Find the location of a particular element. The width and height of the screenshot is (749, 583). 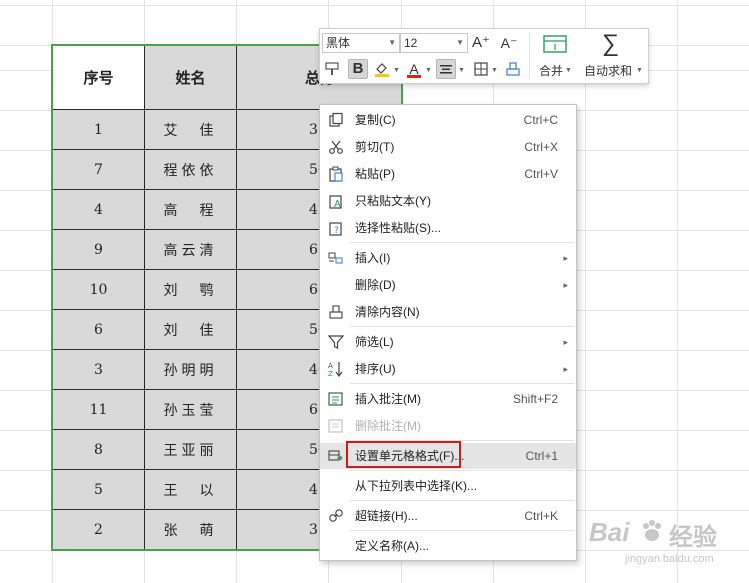

cell-name: 高云清 is located at coordinates (190, 249).